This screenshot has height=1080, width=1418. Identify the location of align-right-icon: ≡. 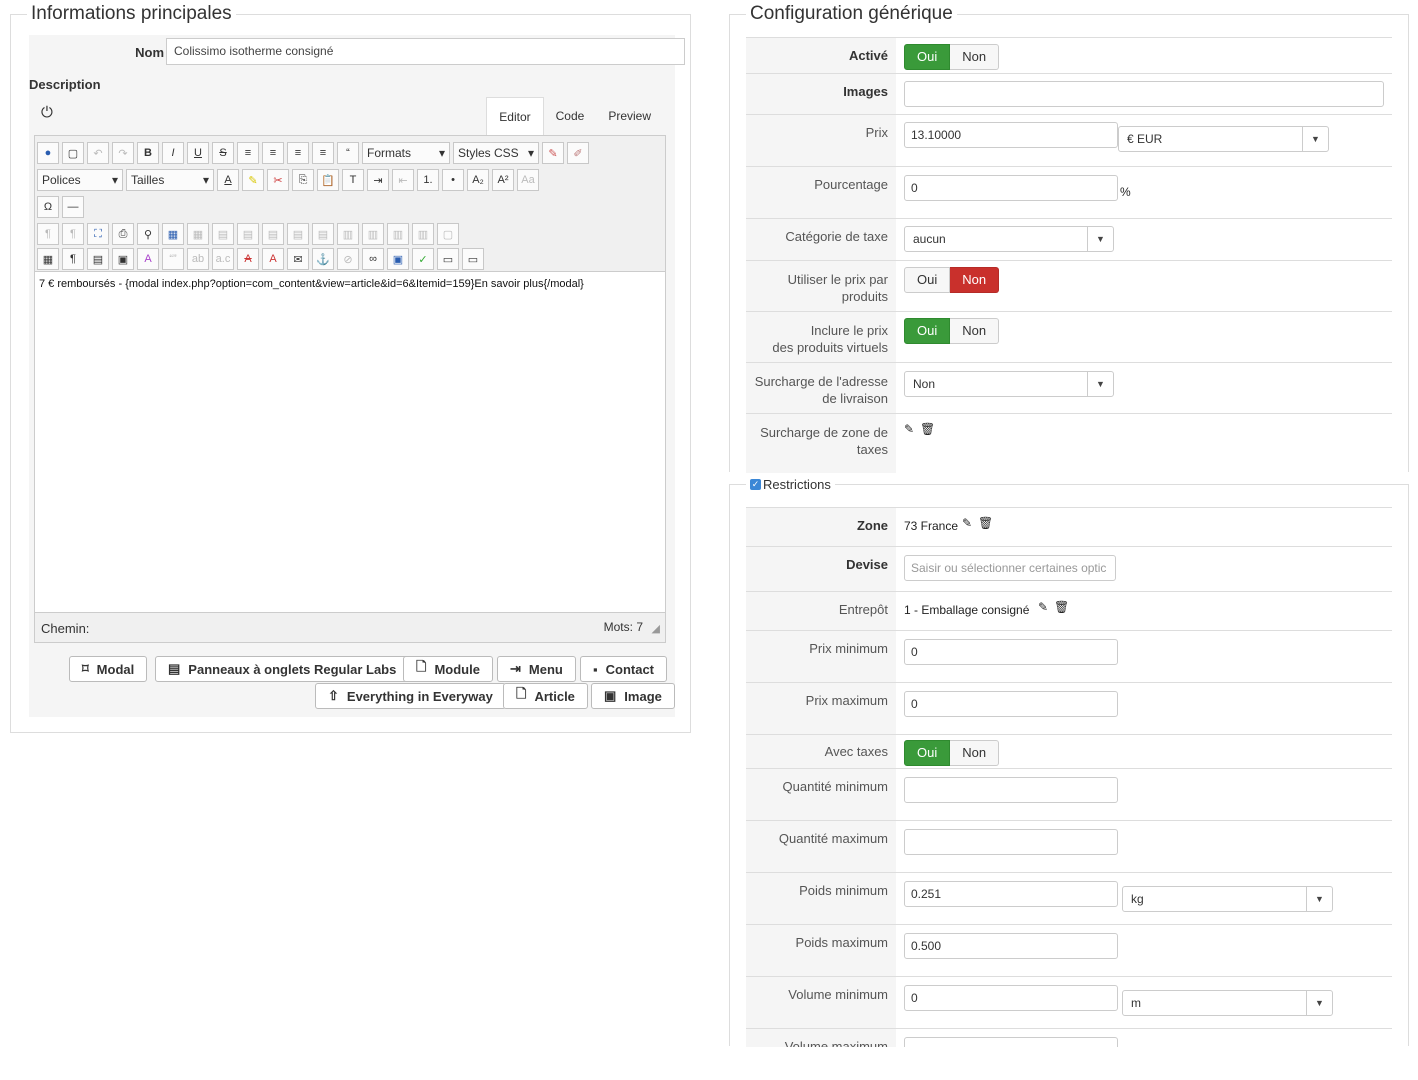
(298, 153).